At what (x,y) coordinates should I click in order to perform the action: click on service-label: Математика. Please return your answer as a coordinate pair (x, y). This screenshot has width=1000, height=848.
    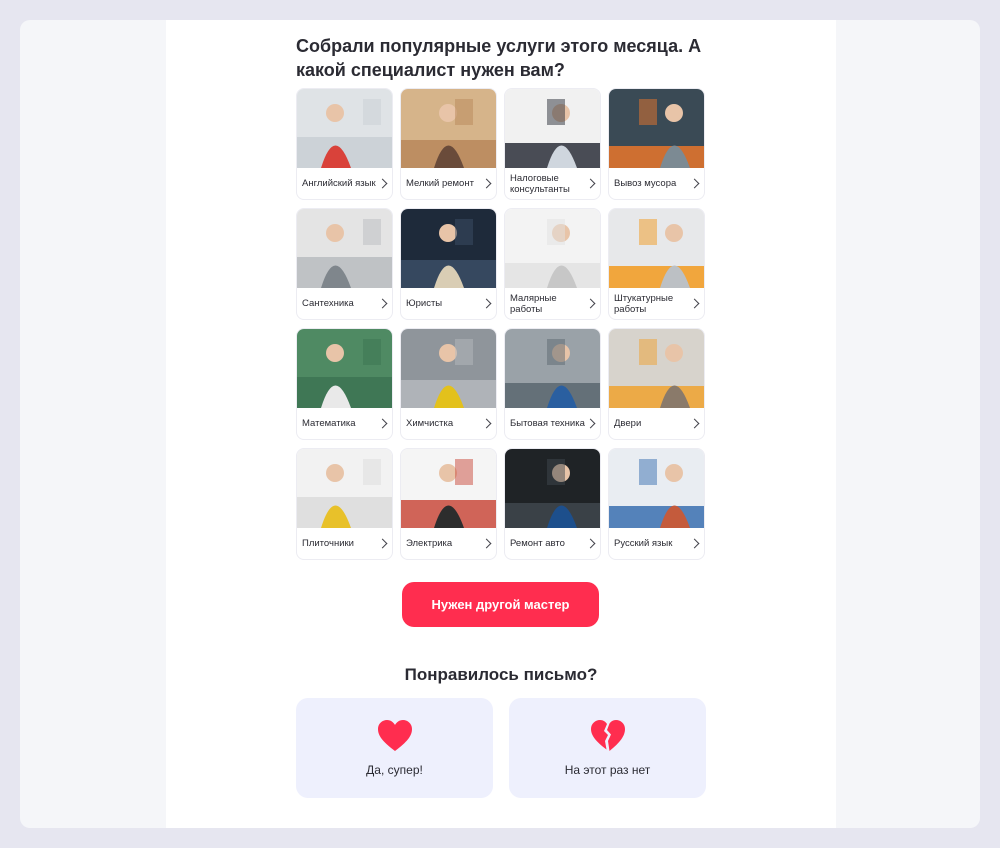
    Looking at the image, I should click on (329, 423).